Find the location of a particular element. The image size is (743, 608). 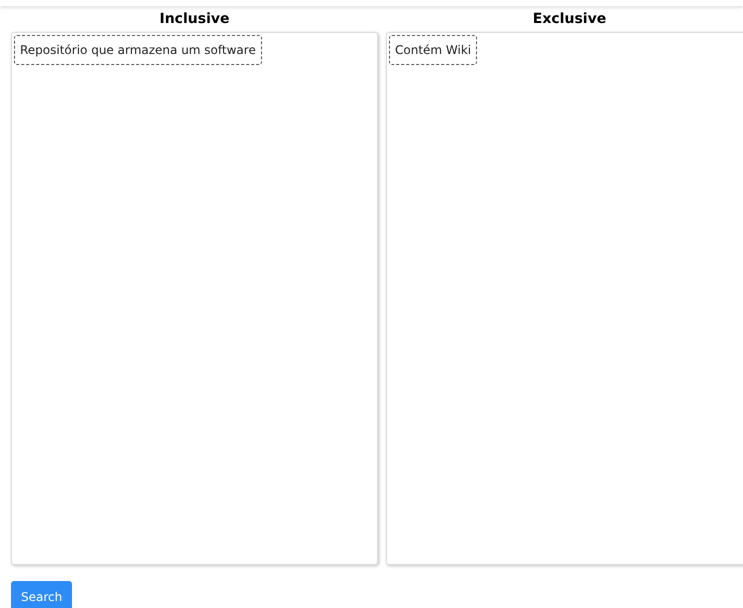

column-heading: Inclusive is located at coordinates (195, 19).